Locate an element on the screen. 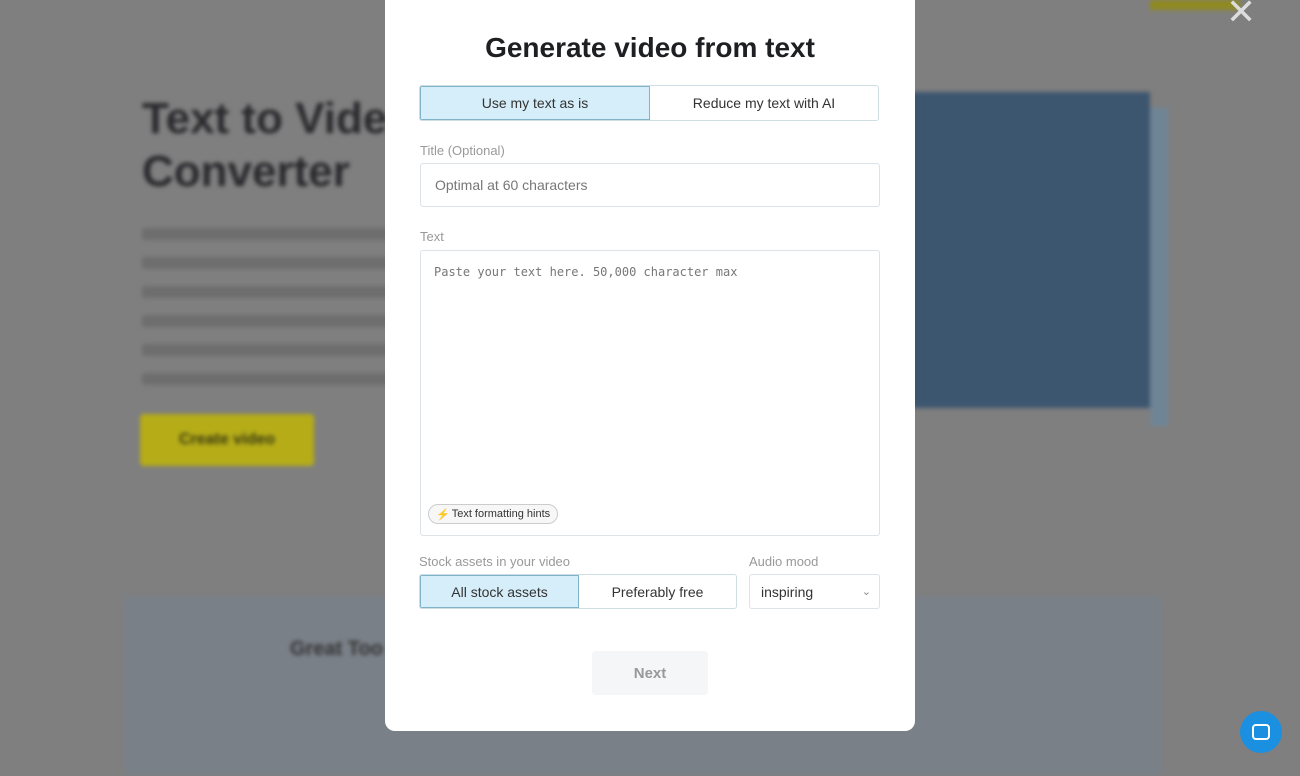 This screenshot has height=776, width=1300. text-label: Text is located at coordinates (432, 236).